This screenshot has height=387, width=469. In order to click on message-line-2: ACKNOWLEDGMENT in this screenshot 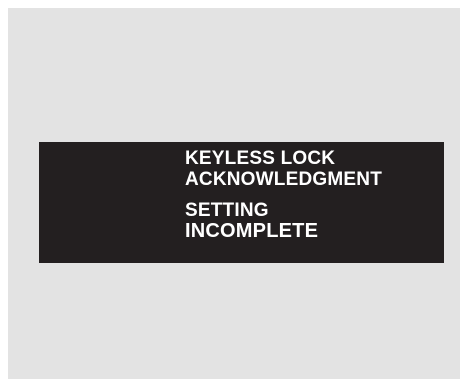, I will do `click(284, 179)`.